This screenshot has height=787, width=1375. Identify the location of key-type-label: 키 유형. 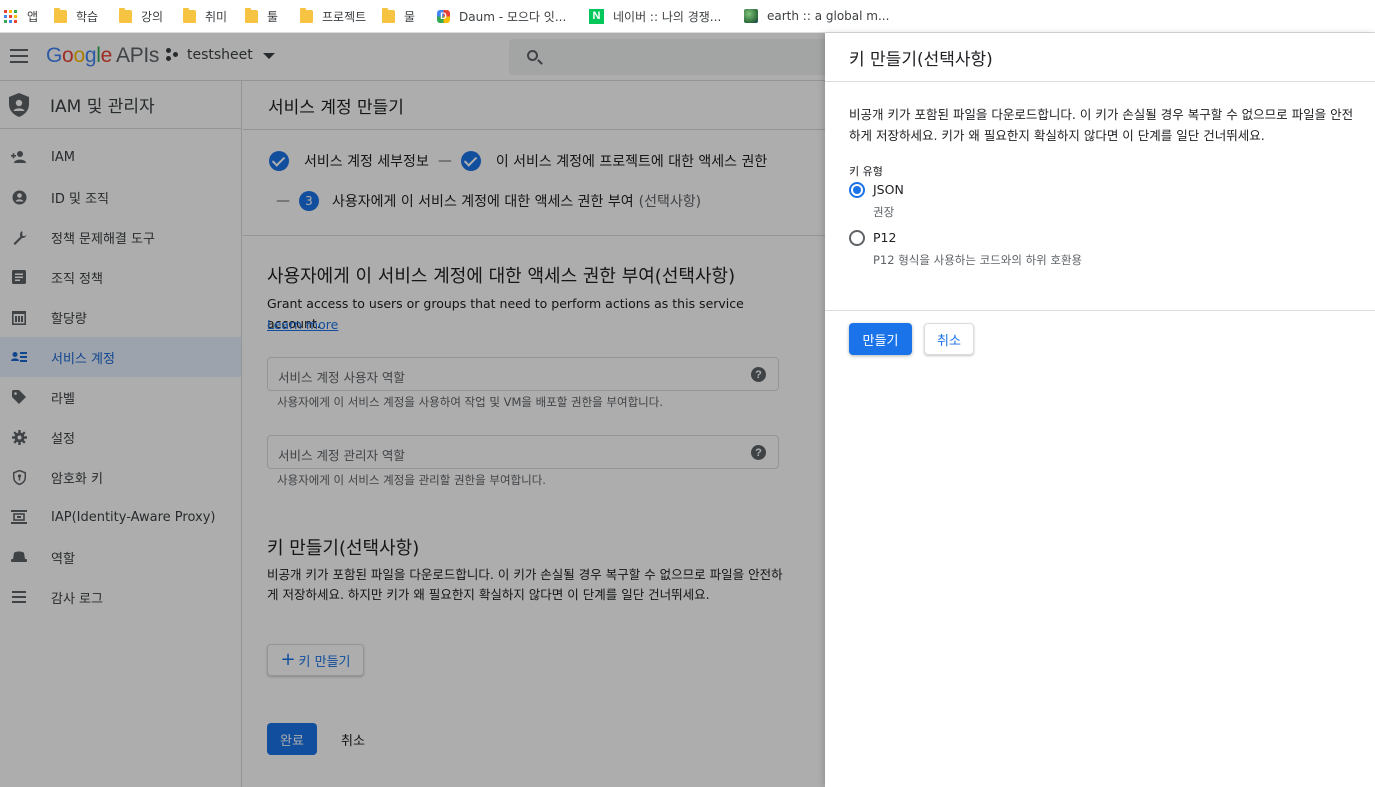
(866, 171).